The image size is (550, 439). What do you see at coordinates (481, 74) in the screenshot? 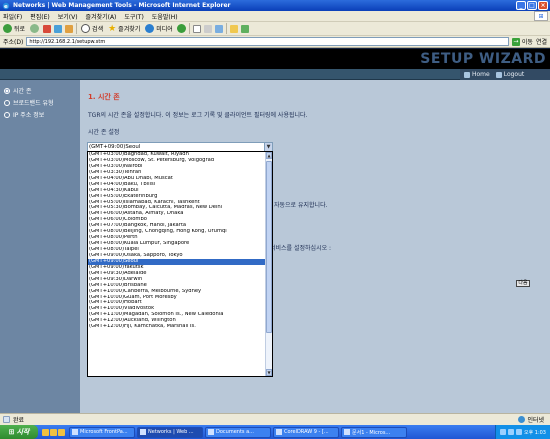
I see `home-link-label: Home` at bounding box center [481, 74].